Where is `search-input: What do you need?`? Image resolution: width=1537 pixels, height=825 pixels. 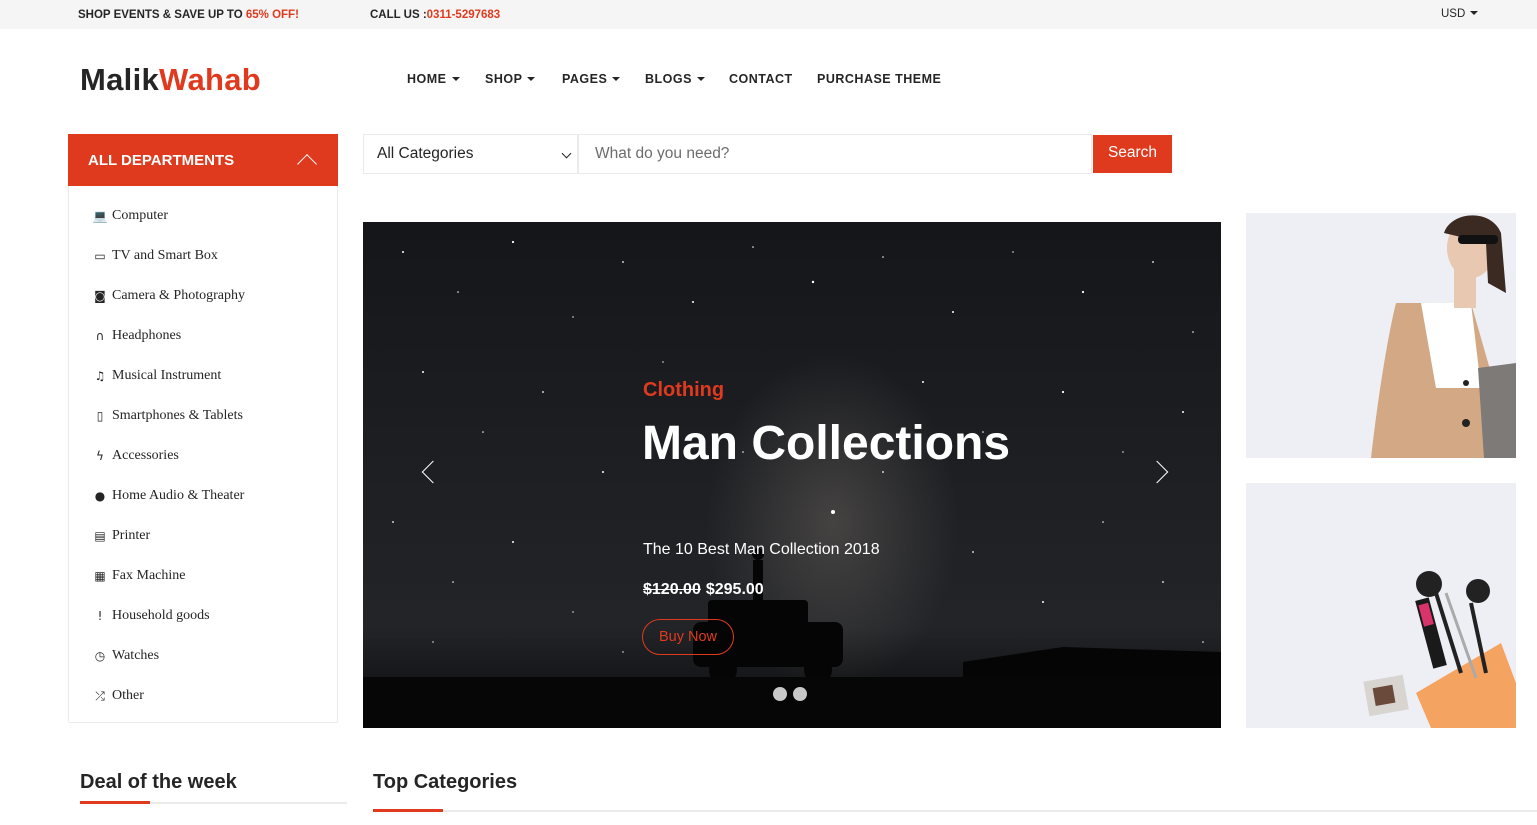
search-input: What do you need? is located at coordinates (835, 154).